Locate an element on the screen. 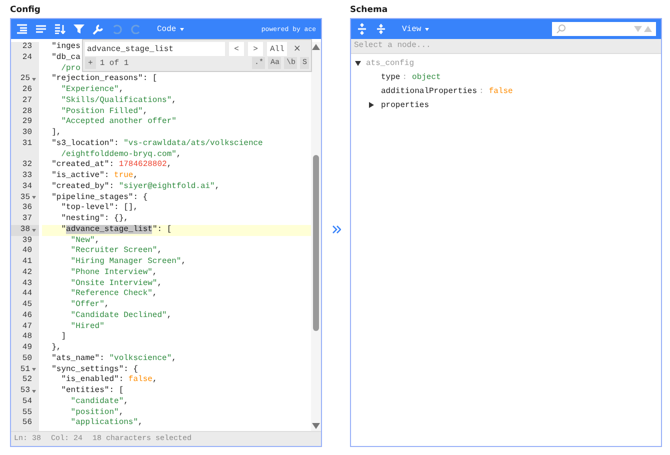  code-line: "Skills/Qualifications", is located at coordinates (118, 101).